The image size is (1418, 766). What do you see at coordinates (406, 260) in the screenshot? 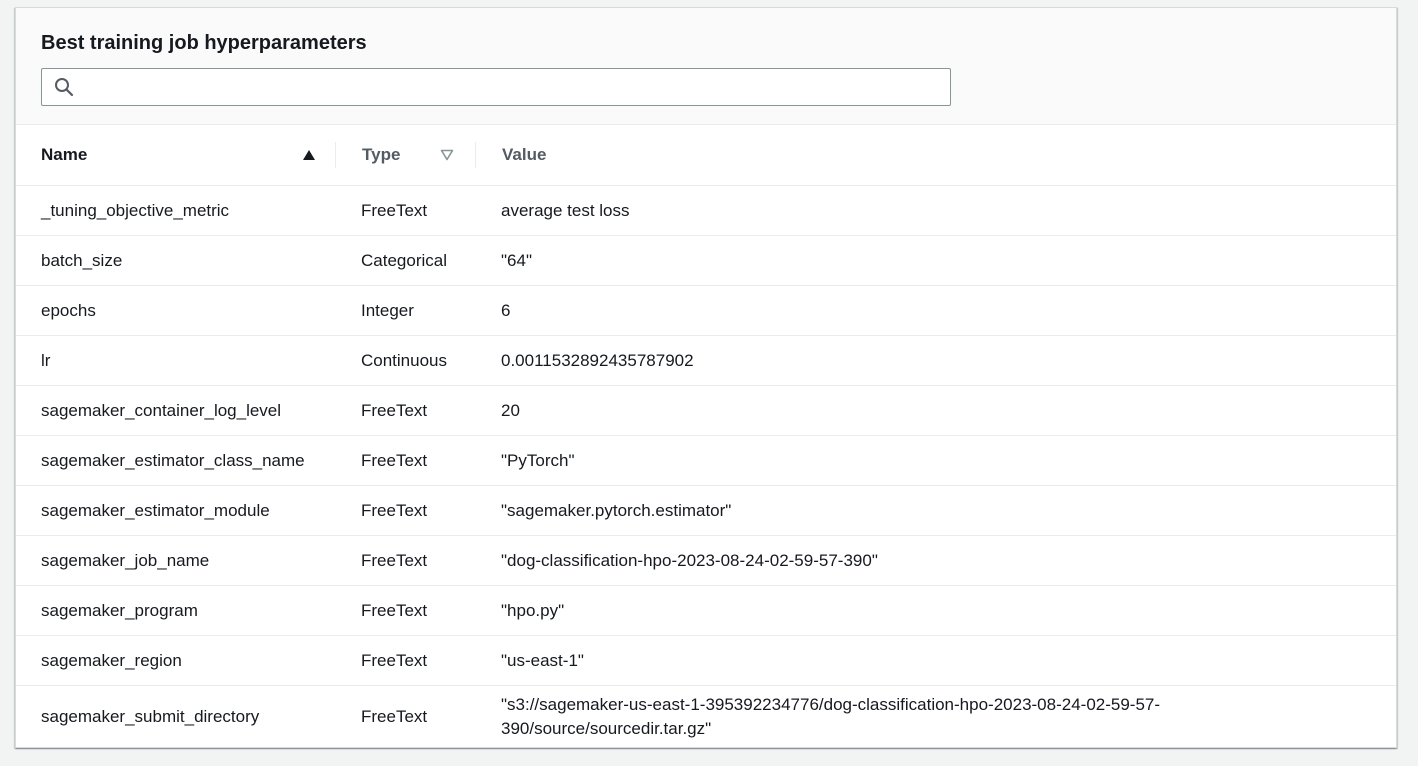
I see `cell-type: Categorical` at bounding box center [406, 260].